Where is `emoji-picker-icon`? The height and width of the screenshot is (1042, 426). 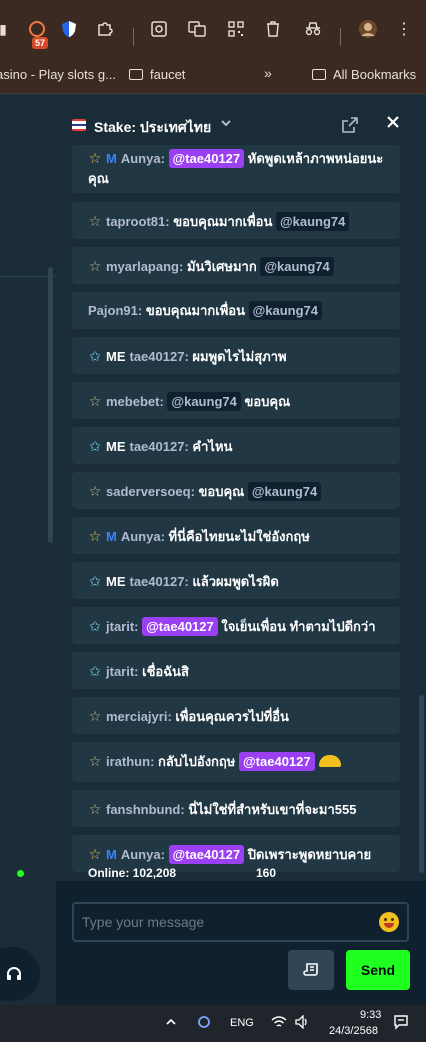 emoji-picker-icon is located at coordinates (389, 922).